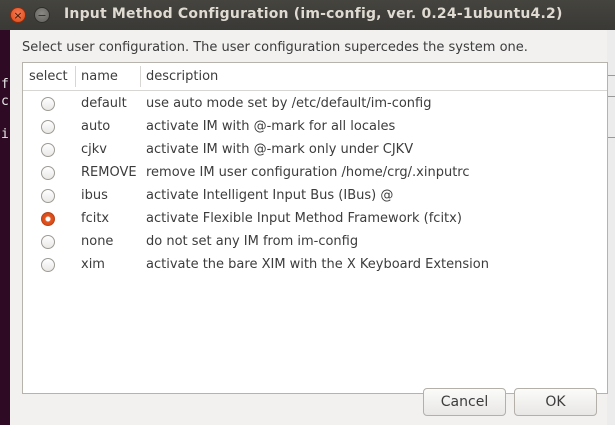  I want to click on row-name: xim, so click(93, 264).